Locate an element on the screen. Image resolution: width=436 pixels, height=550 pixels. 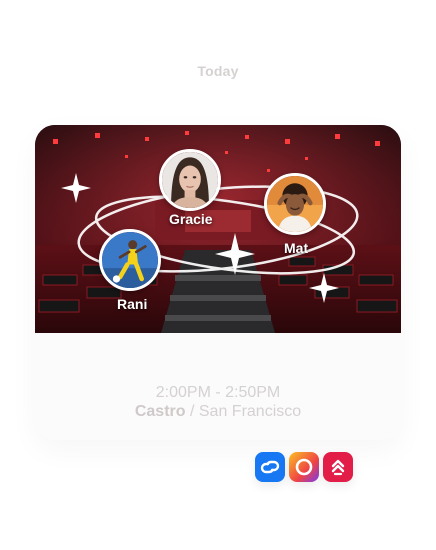
event-city: San Francisco is located at coordinates (250, 411).